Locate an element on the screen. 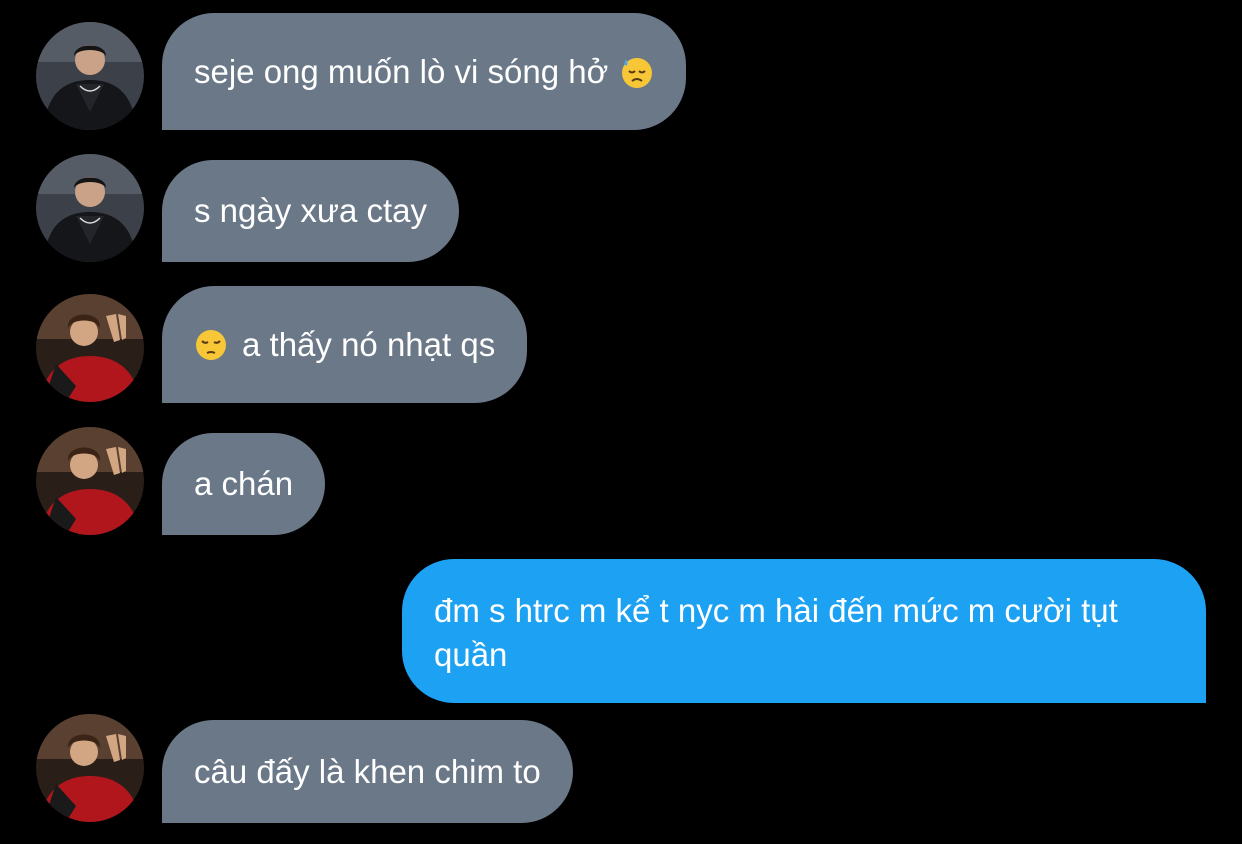 This screenshot has width=1242, height=844. message-text: s ngày xưa ctay is located at coordinates (311, 210).